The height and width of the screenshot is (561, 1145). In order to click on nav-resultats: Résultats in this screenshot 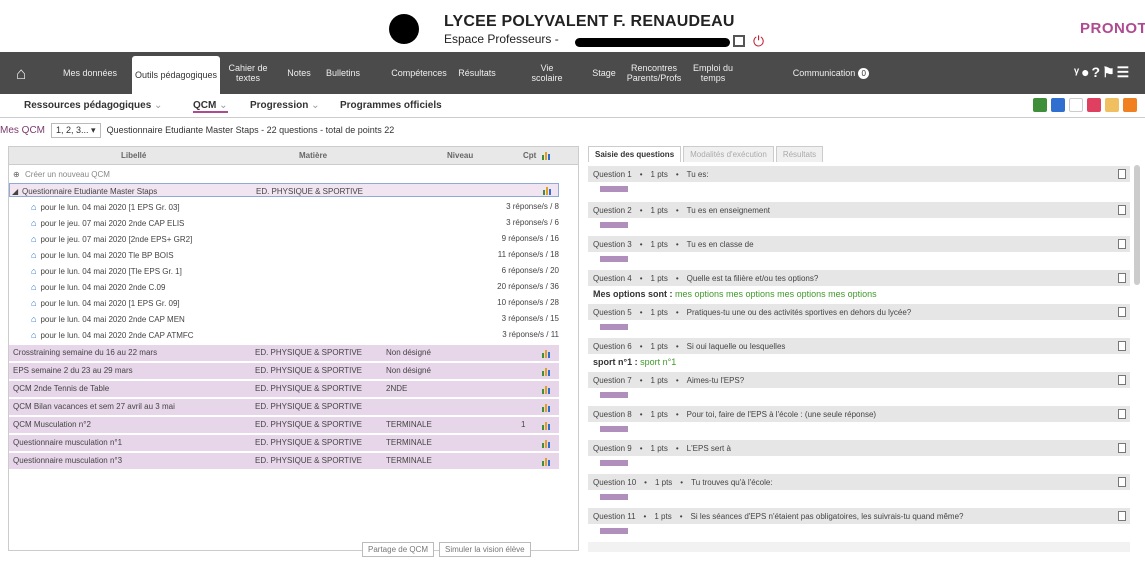, I will do `click(477, 73)`.